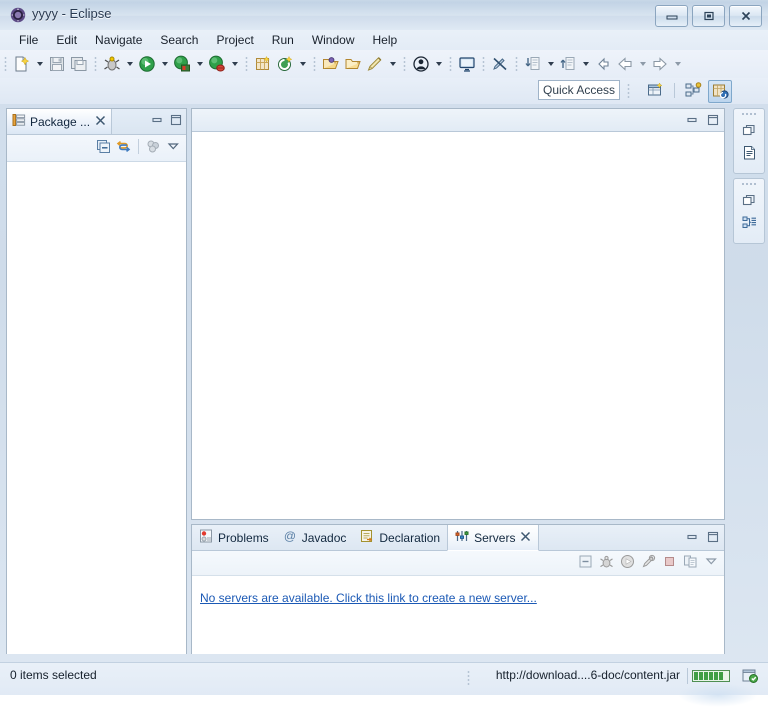 The height and width of the screenshot is (707, 768). What do you see at coordinates (749, 222) in the screenshot?
I see `task-list-view-icon` at bounding box center [749, 222].